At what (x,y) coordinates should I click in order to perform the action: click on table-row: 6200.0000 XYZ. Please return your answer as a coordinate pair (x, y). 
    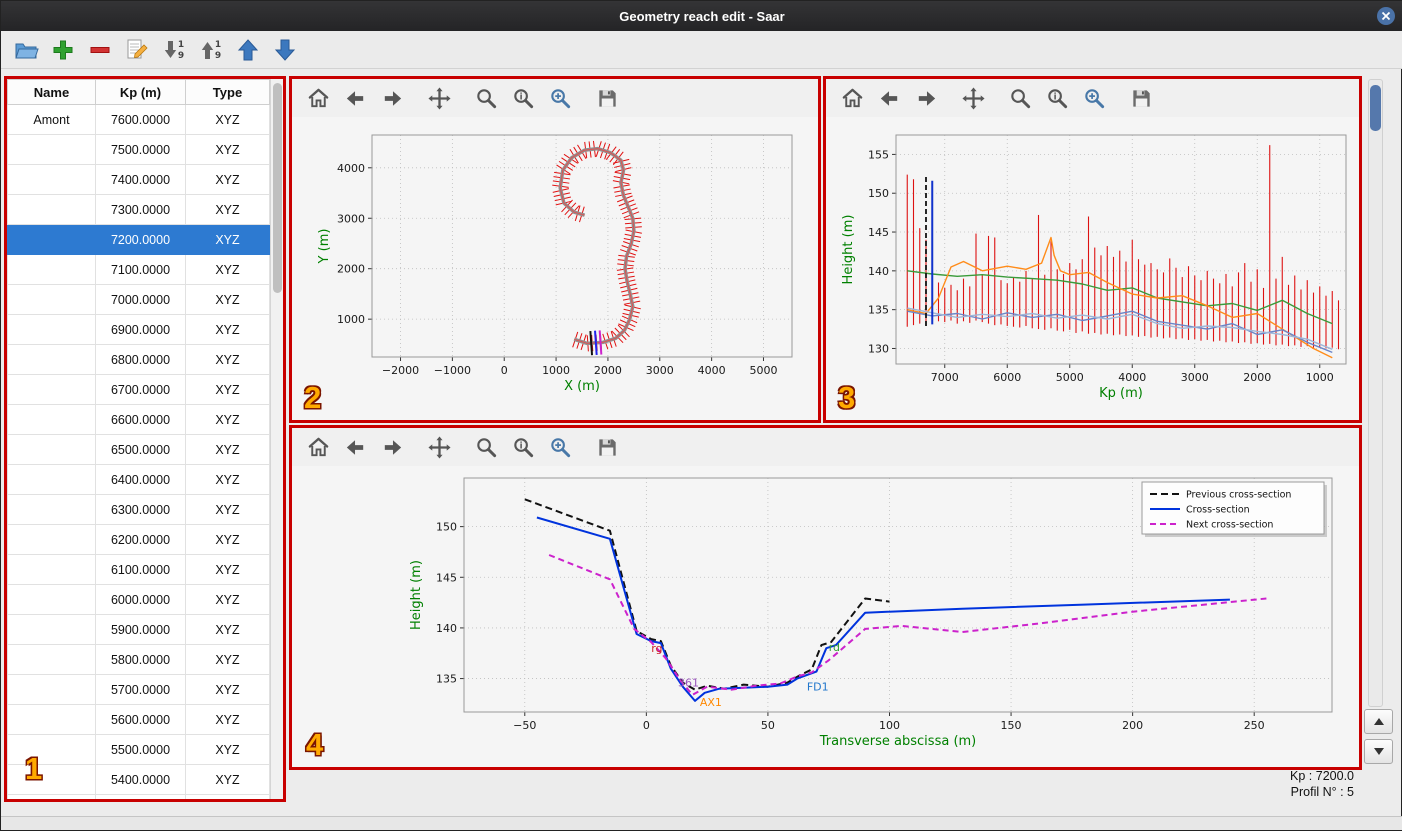
    Looking at the image, I should click on (138, 539).